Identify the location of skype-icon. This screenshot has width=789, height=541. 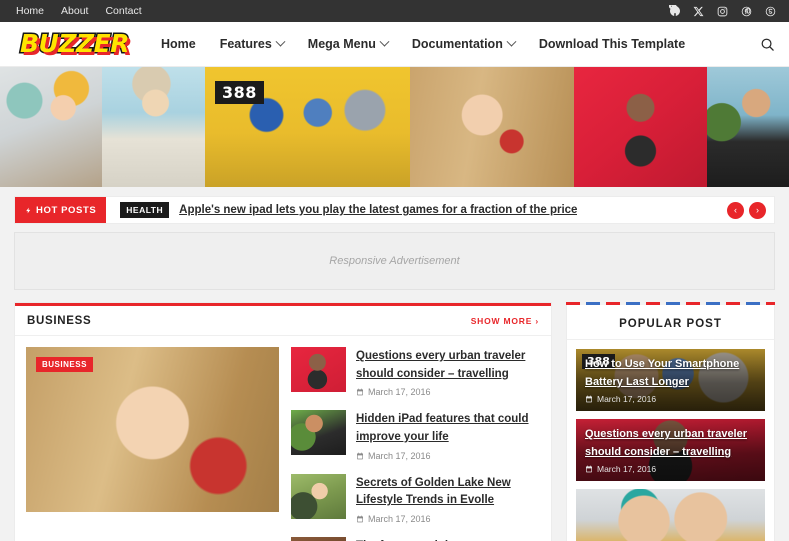
(770, 11).